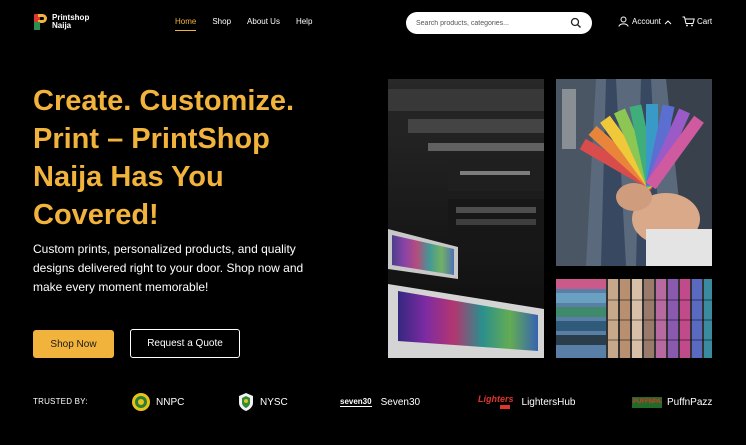 The width and height of the screenshot is (746, 445). Describe the element at coordinates (164, 101) in the screenshot. I see `hero-title-line: Create. Customize.` at that location.